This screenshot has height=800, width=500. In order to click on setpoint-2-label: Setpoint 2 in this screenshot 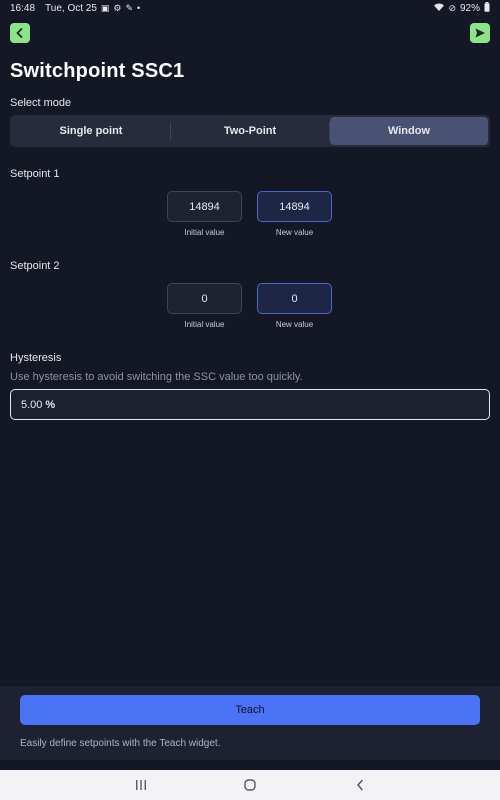, I will do `click(35, 266)`.